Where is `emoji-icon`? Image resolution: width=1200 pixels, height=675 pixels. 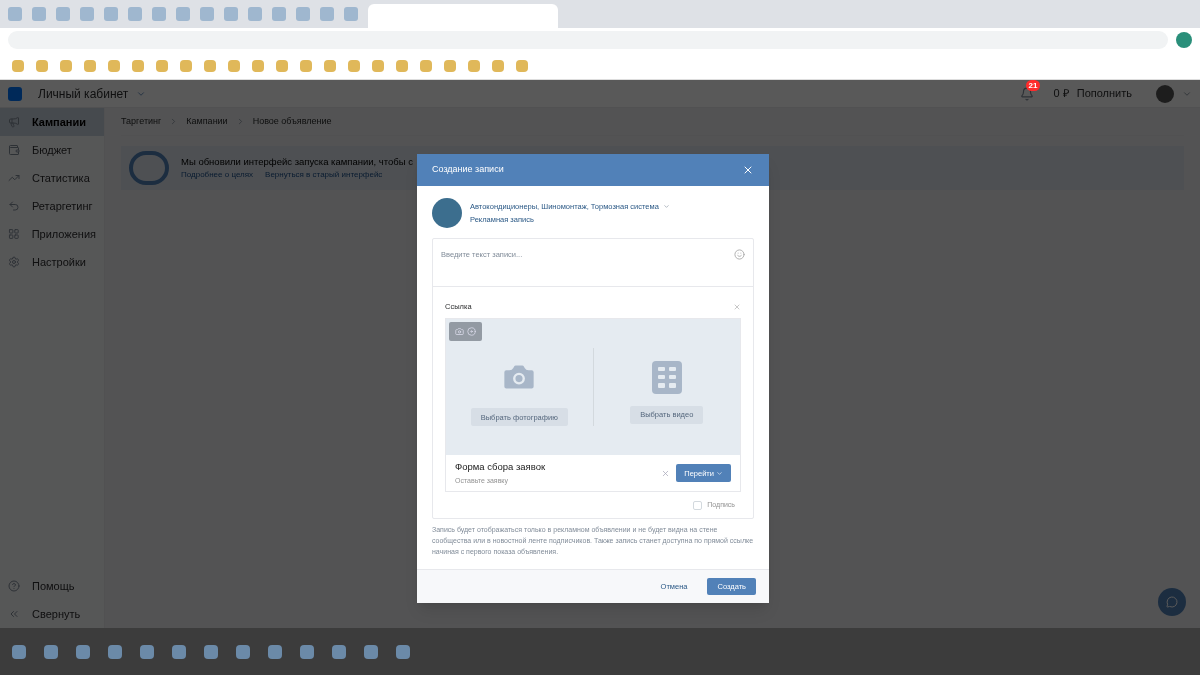
emoji-icon is located at coordinates (739, 254).